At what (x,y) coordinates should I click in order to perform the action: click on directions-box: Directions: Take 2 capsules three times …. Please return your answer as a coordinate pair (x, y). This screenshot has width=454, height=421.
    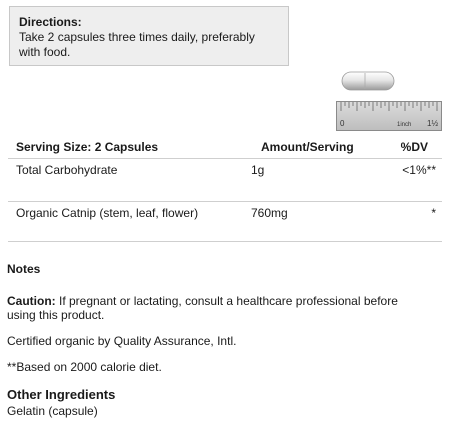
    Looking at the image, I should click on (149, 36).